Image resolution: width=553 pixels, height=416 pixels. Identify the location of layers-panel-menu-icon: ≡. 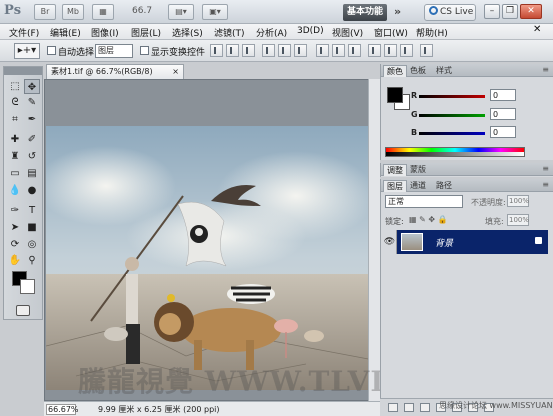
(545, 184).